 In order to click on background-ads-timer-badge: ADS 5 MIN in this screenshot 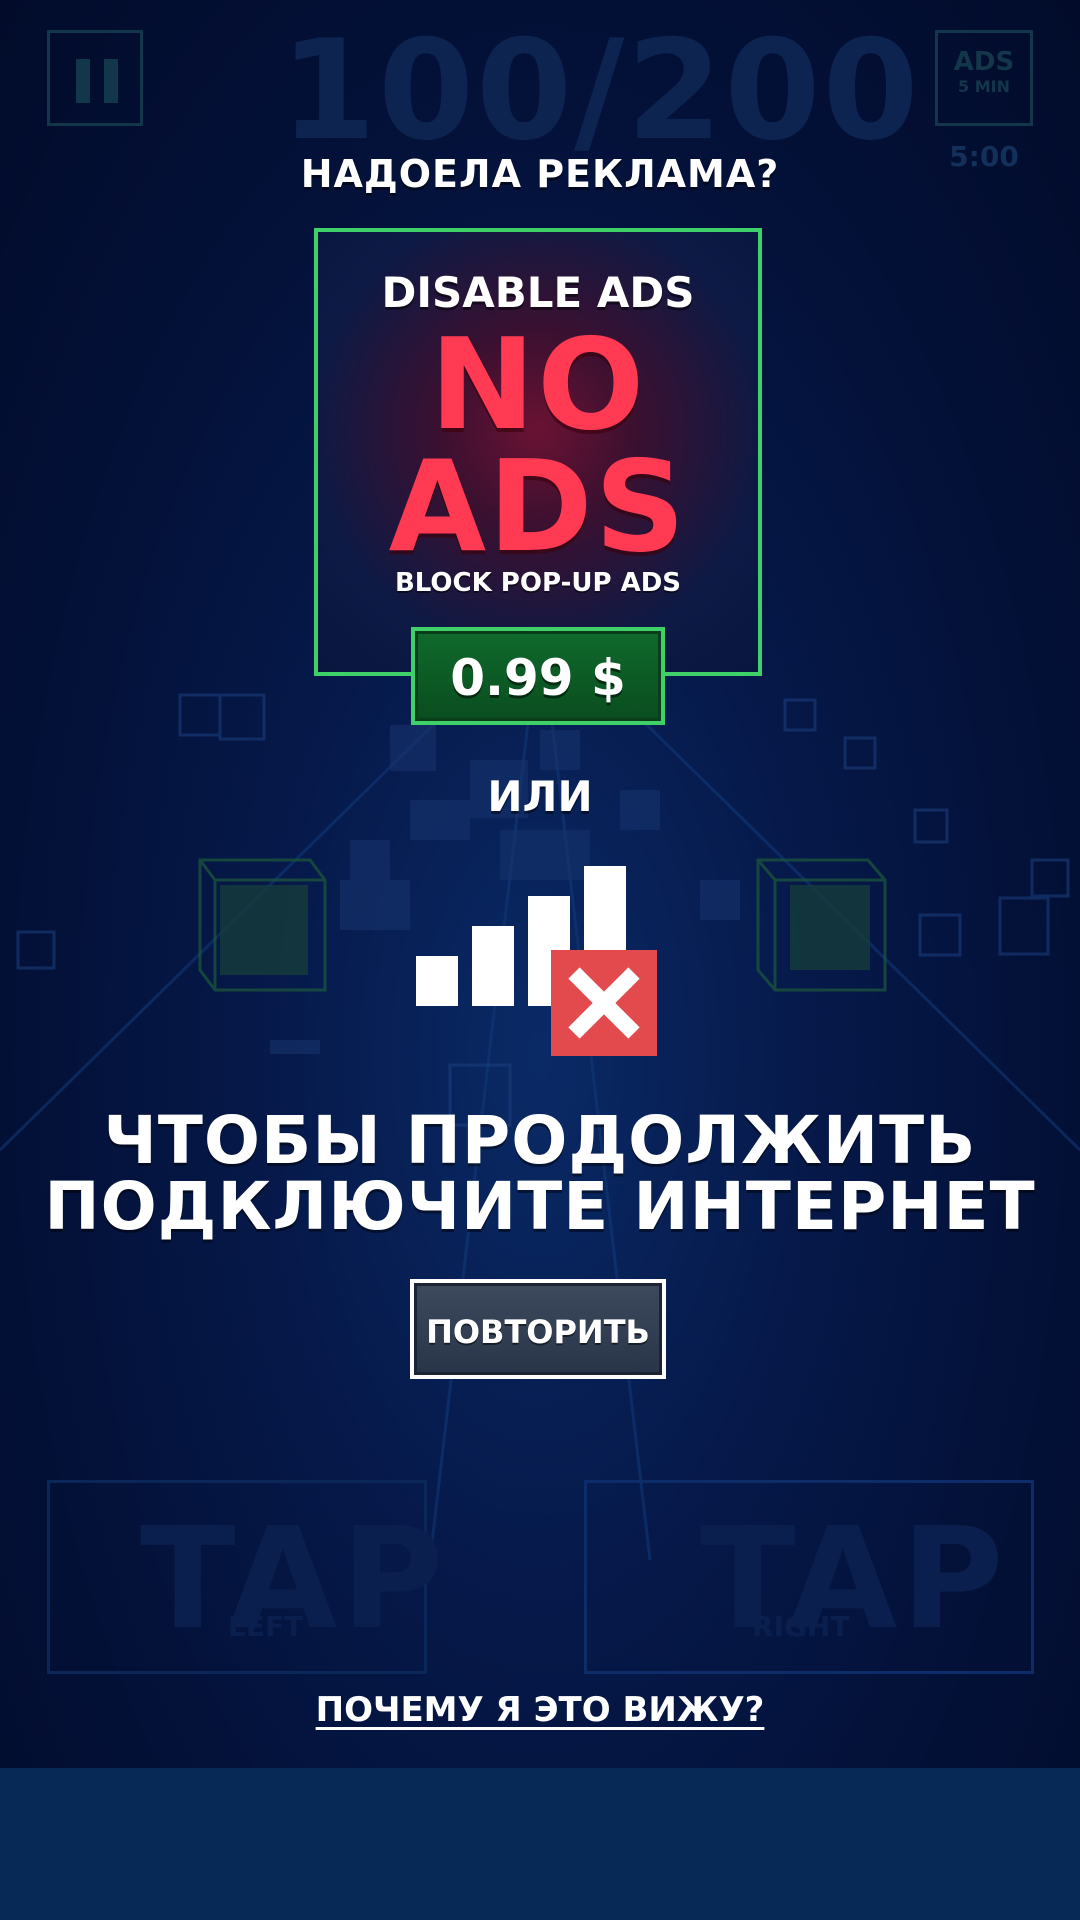, I will do `click(984, 78)`.